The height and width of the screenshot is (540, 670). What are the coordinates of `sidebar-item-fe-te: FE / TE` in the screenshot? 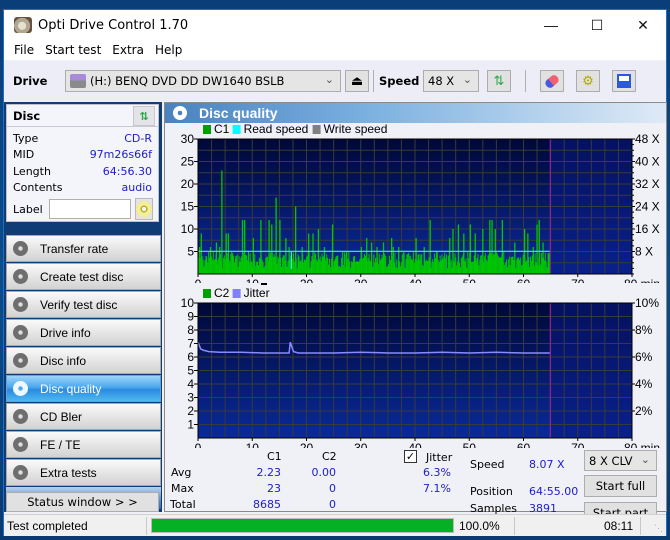 It's located at (83, 444).